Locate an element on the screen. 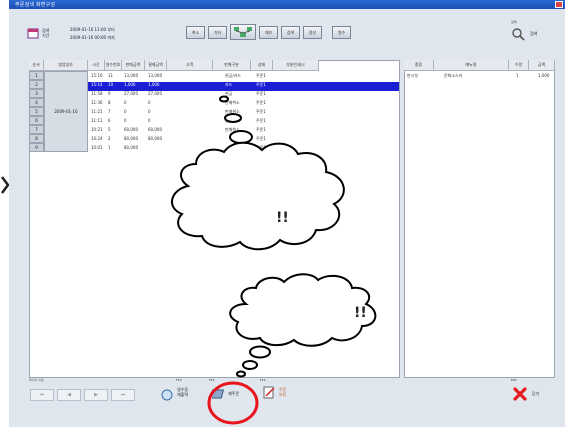  annotation-mark-1: !! is located at coordinates (282, 218).